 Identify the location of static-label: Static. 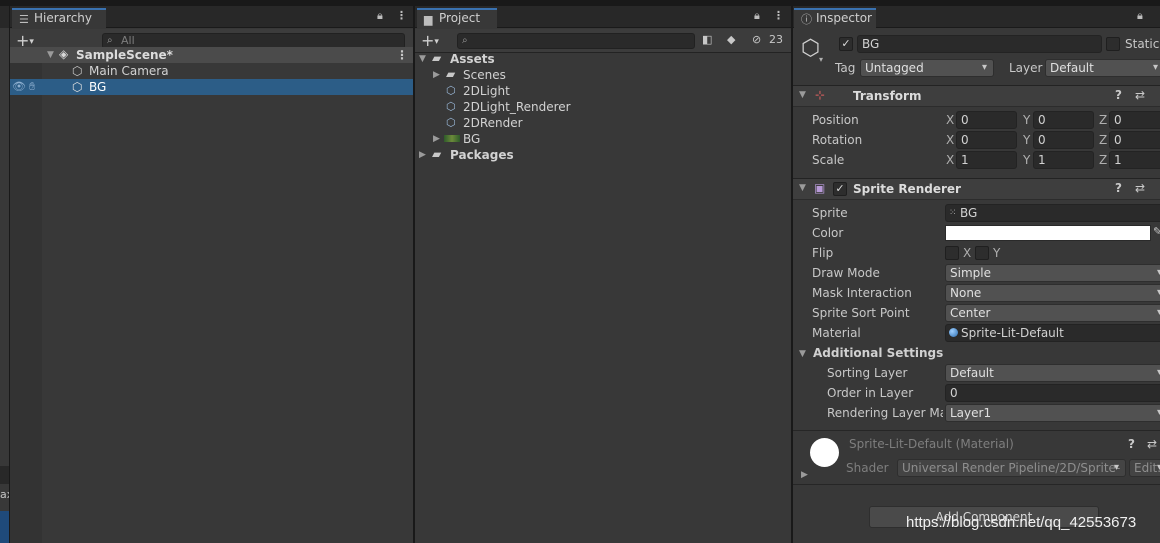
(1142, 44).